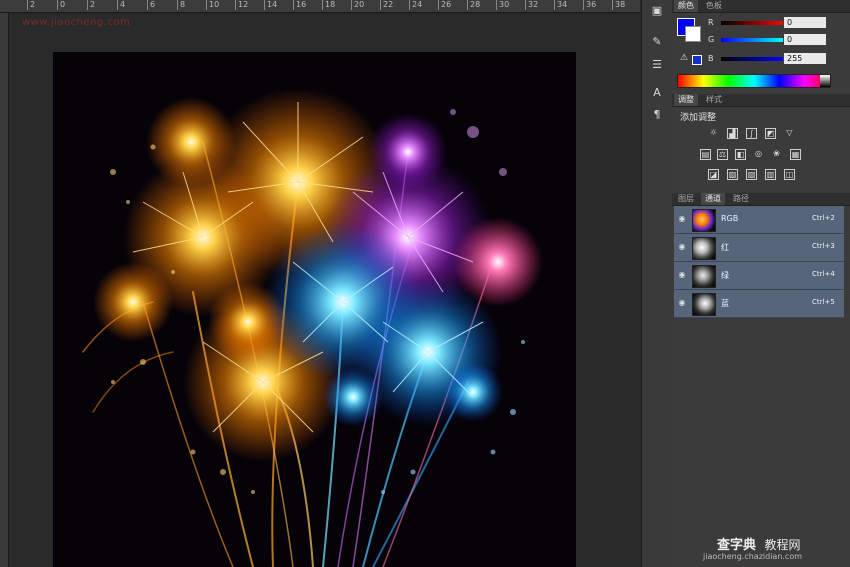 The height and width of the screenshot is (567, 850). Describe the element at coordinates (589, 5) in the screenshot. I see `ruler-label: 36` at that location.